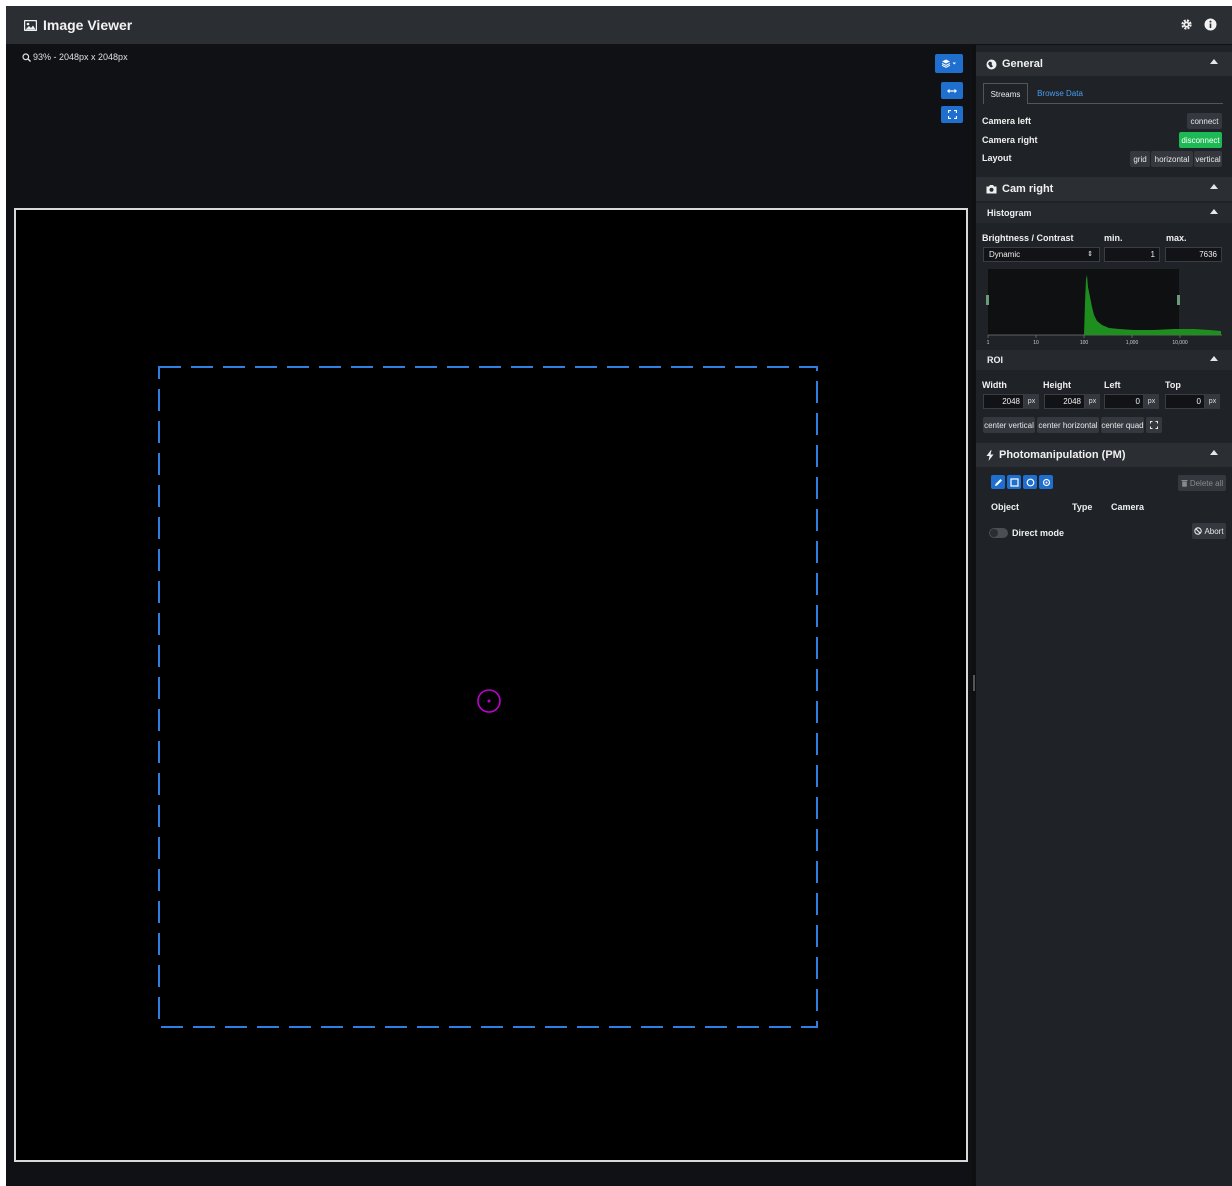  I want to click on ban-icon, so click(1198, 531).